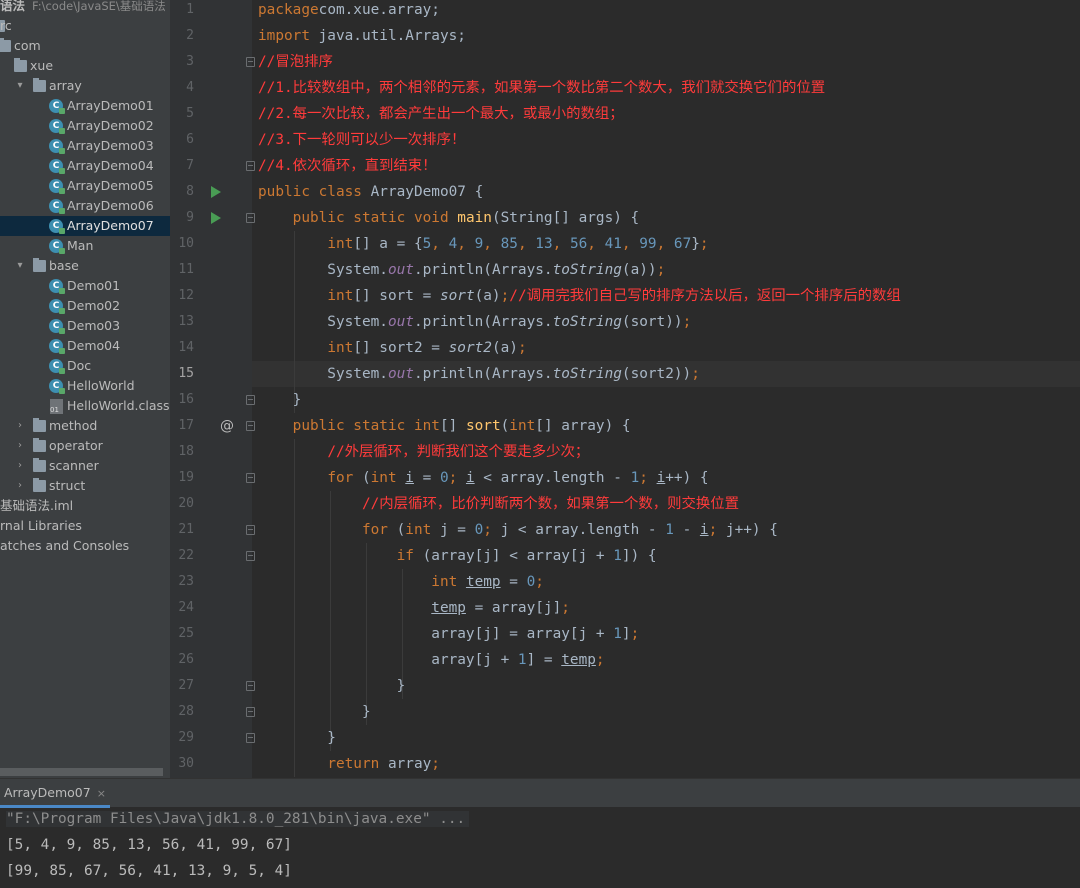 Image resolution: width=1080 pixels, height=888 pixels. What do you see at coordinates (509, 244) in the screenshot?
I see `code-token: 85` at bounding box center [509, 244].